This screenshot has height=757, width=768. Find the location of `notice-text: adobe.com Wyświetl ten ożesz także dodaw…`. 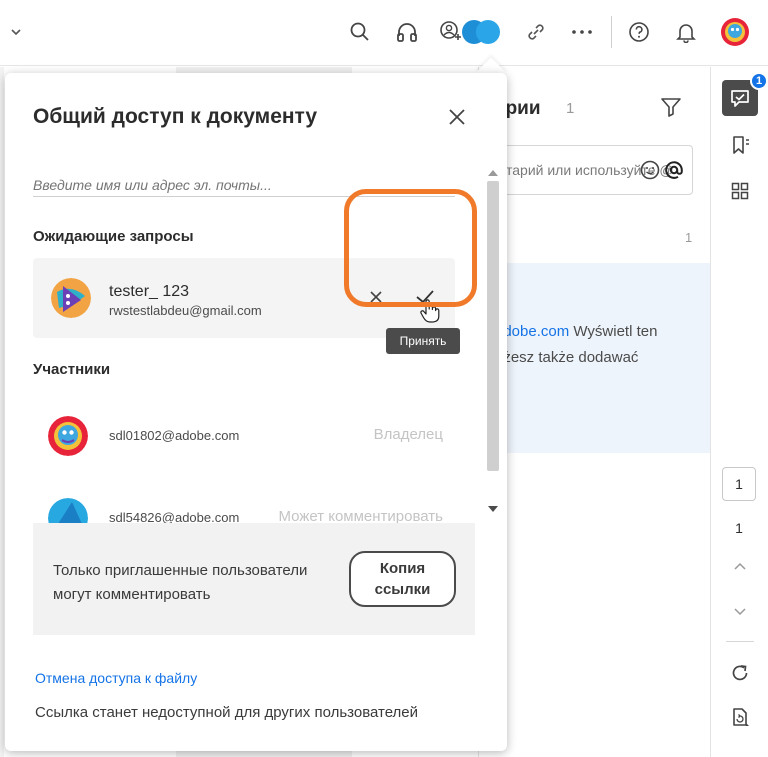

notice-text: adobe.com Wyświetl ten ożesz także dodaw… is located at coordinates (600, 345).